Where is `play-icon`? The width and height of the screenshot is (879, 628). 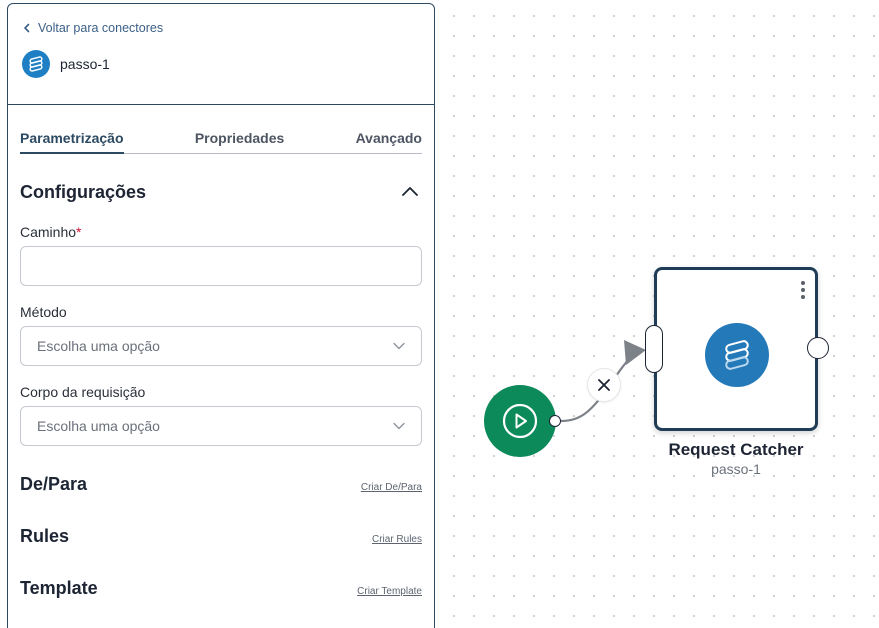 play-icon is located at coordinates (520, 421).